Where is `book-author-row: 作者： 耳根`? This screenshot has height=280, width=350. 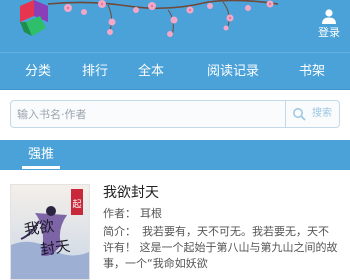
book-author-row: 作者： 耳根 is located at coordinates (132, 213).